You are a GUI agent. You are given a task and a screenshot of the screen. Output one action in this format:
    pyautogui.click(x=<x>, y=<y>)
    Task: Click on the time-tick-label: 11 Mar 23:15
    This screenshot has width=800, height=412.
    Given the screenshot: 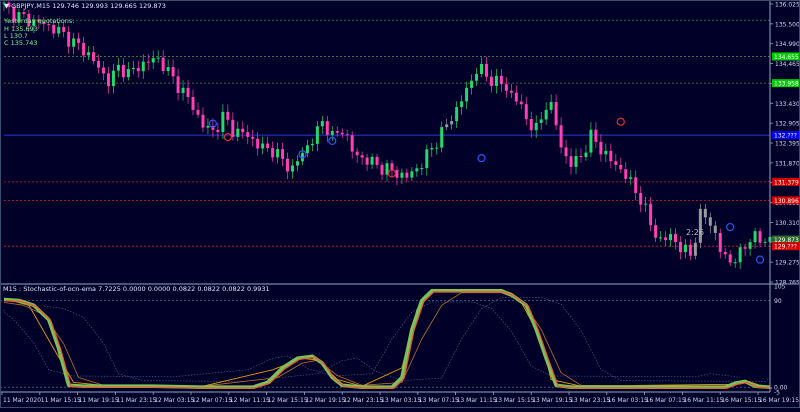 What is the action you would take?
    pyautogui.click(x=136, y=400)
    